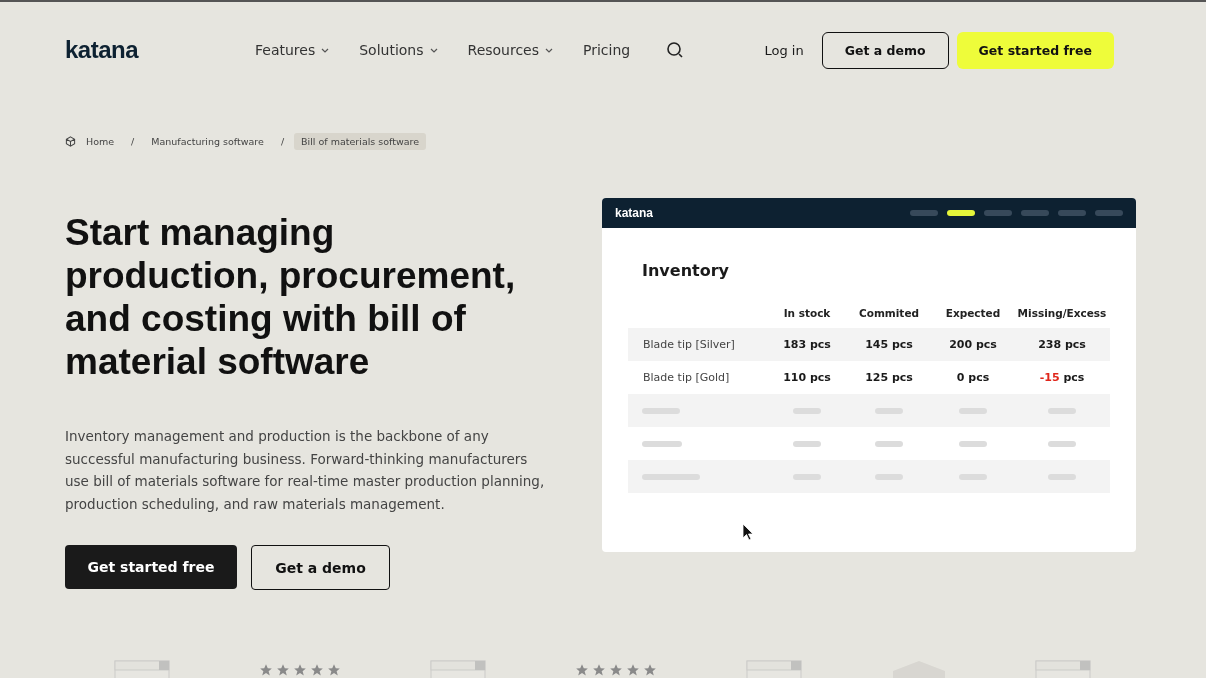  Describe the element at coordinates (784, 50) in the screenshot. I see `login-link: Log in` at that location.